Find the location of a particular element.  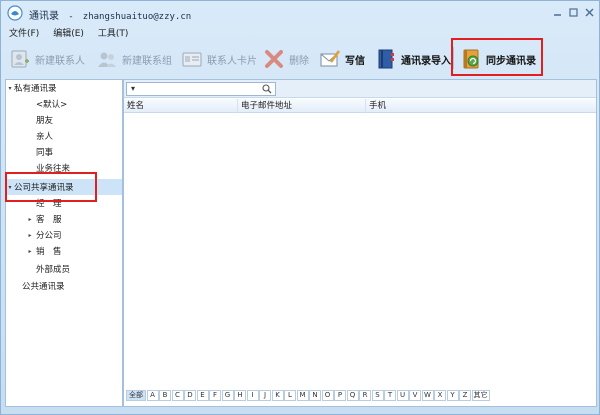

tree-item-family: 亲人 is located at coordinates (64, 136).